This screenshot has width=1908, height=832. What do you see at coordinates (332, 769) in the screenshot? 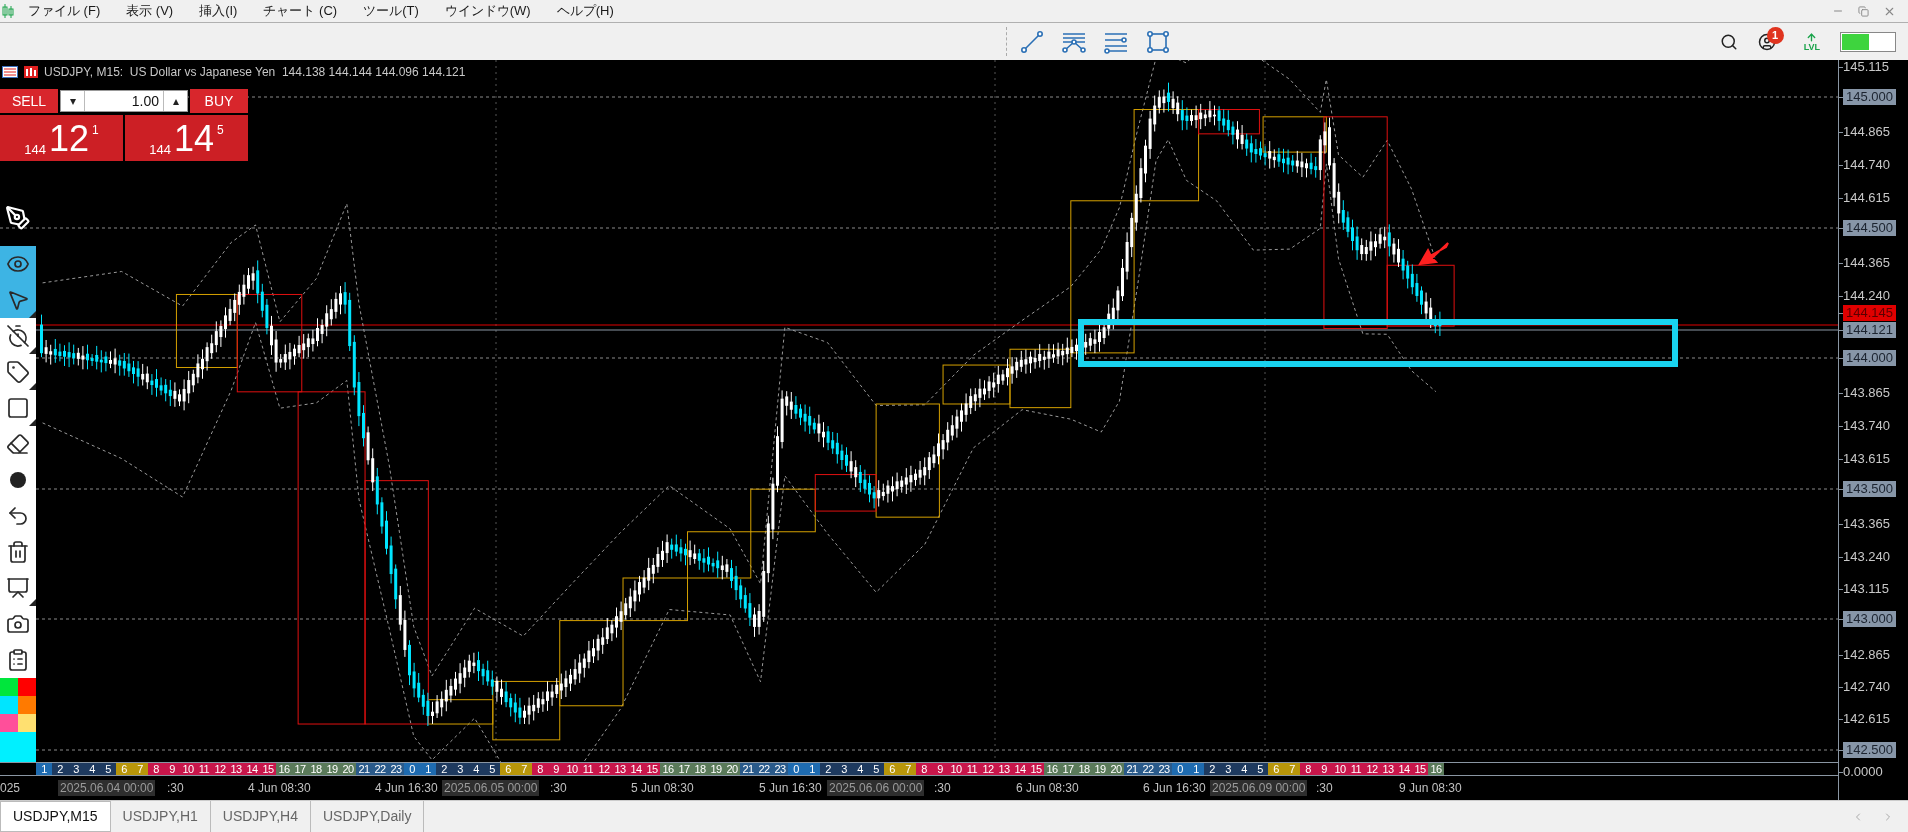
I see `hour-label: 19` at bounding box center [332, 769].